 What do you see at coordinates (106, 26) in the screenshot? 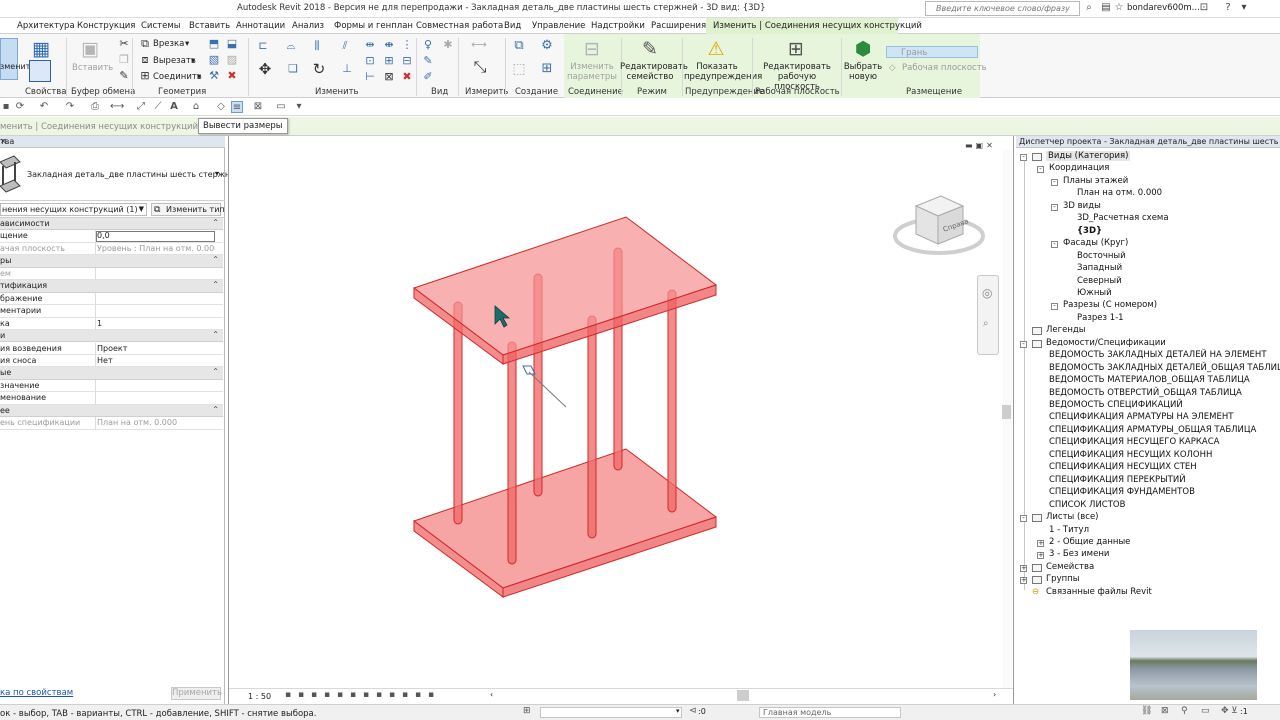
I see `tab-1: Конструкция` at bounding box center [106, 26].